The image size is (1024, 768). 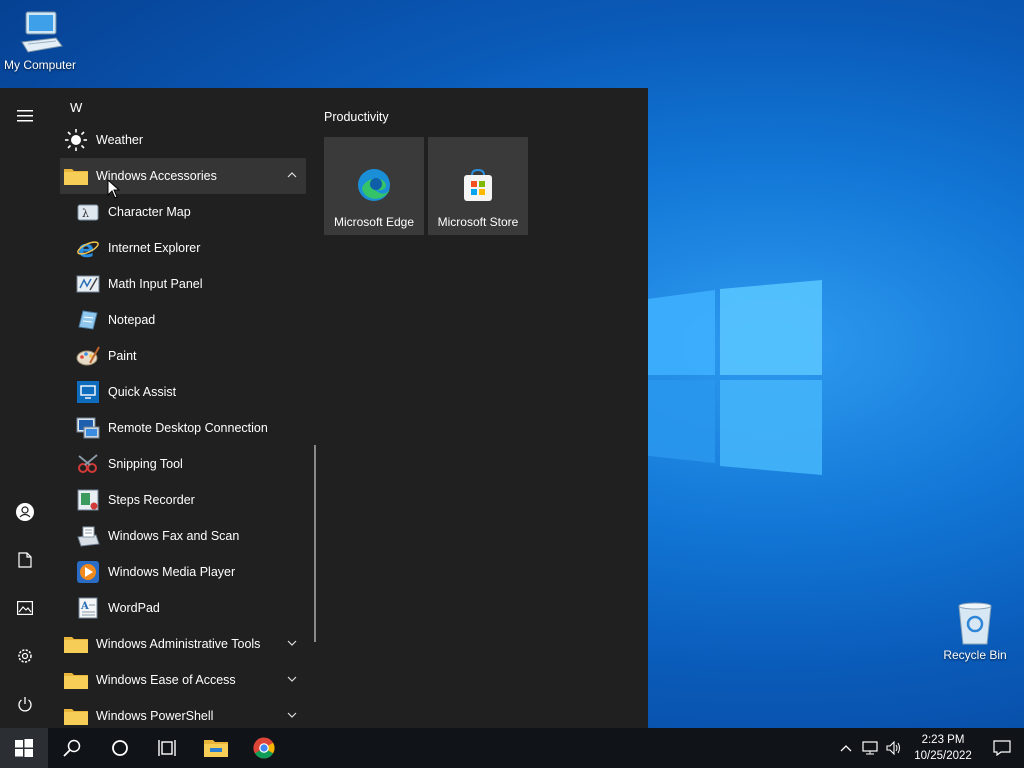 I want to click on wordpad-icon: A, so click(x=88, y=608).